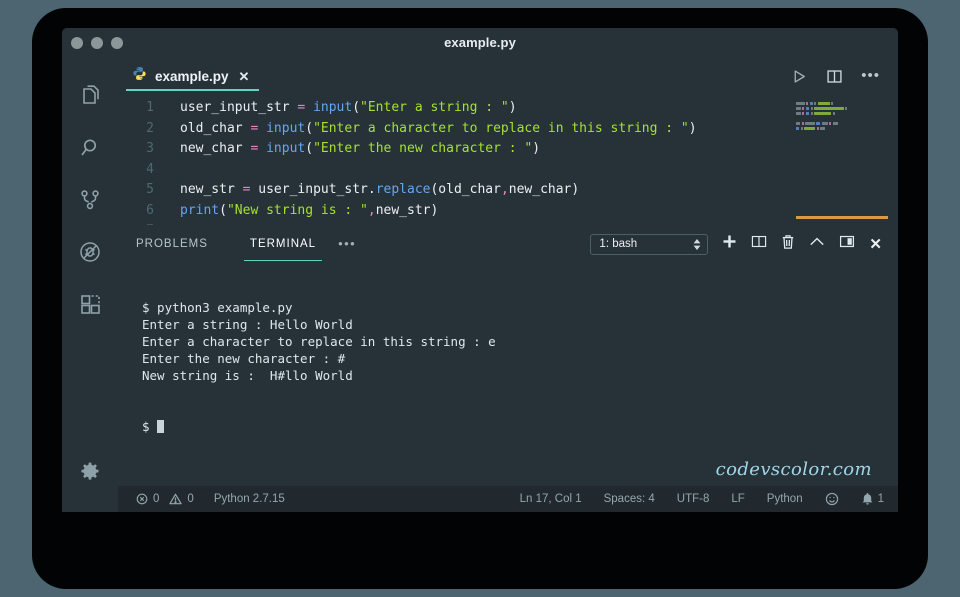 This screenshot has width=960, height=597. Describe the element at coordinates (875, 244) in the screenshot. I see `close-icon: ✕` at that location.